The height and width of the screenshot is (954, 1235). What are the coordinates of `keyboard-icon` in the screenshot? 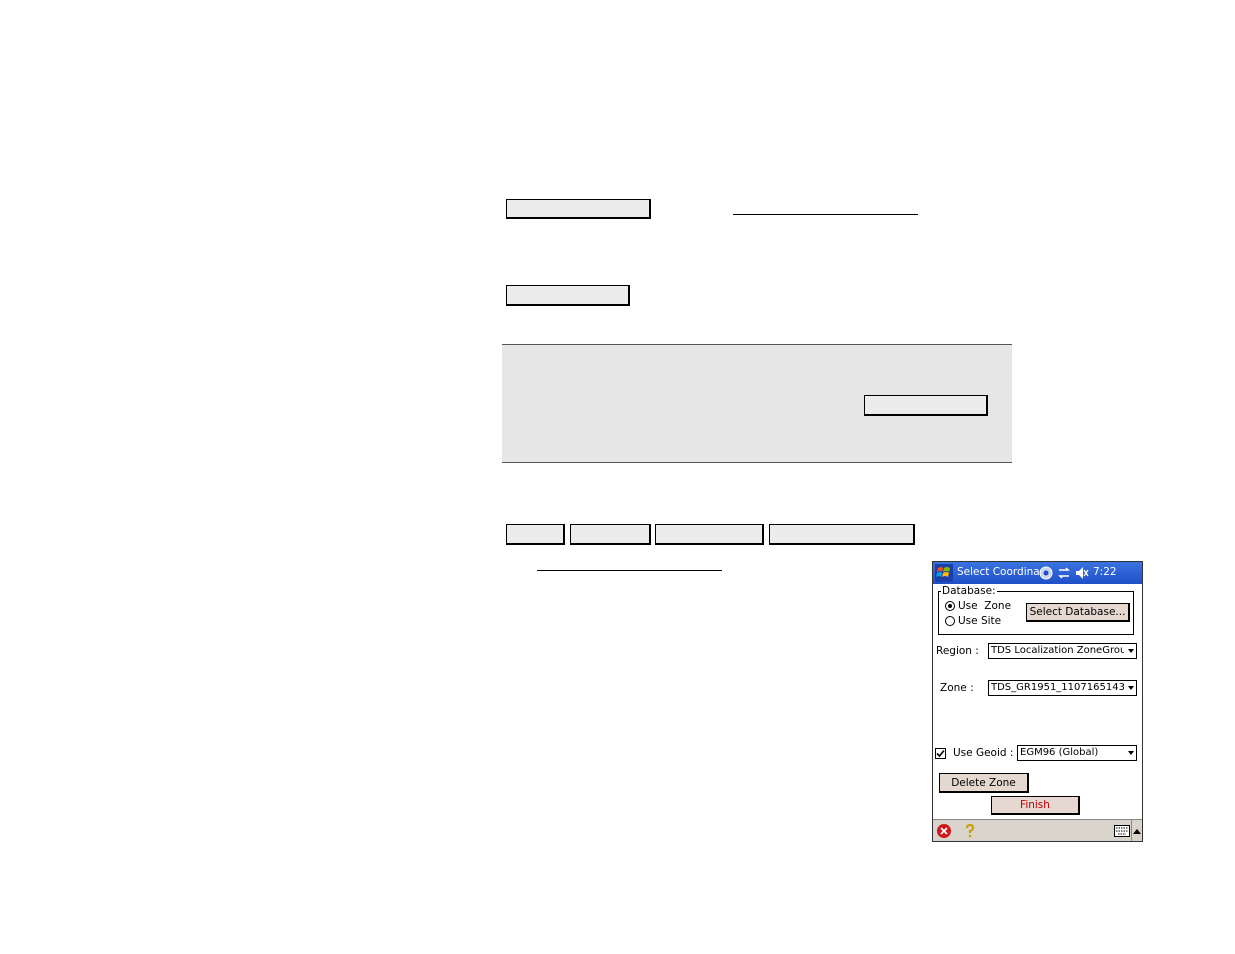 It's located at (1122, 831).